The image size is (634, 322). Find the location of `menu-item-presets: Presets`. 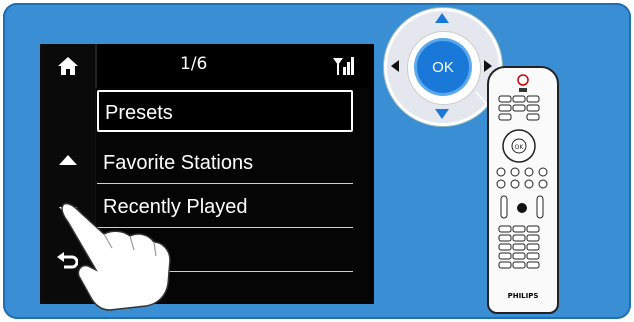

menu-item-presets: Presets is located at coordinates (225, 111).